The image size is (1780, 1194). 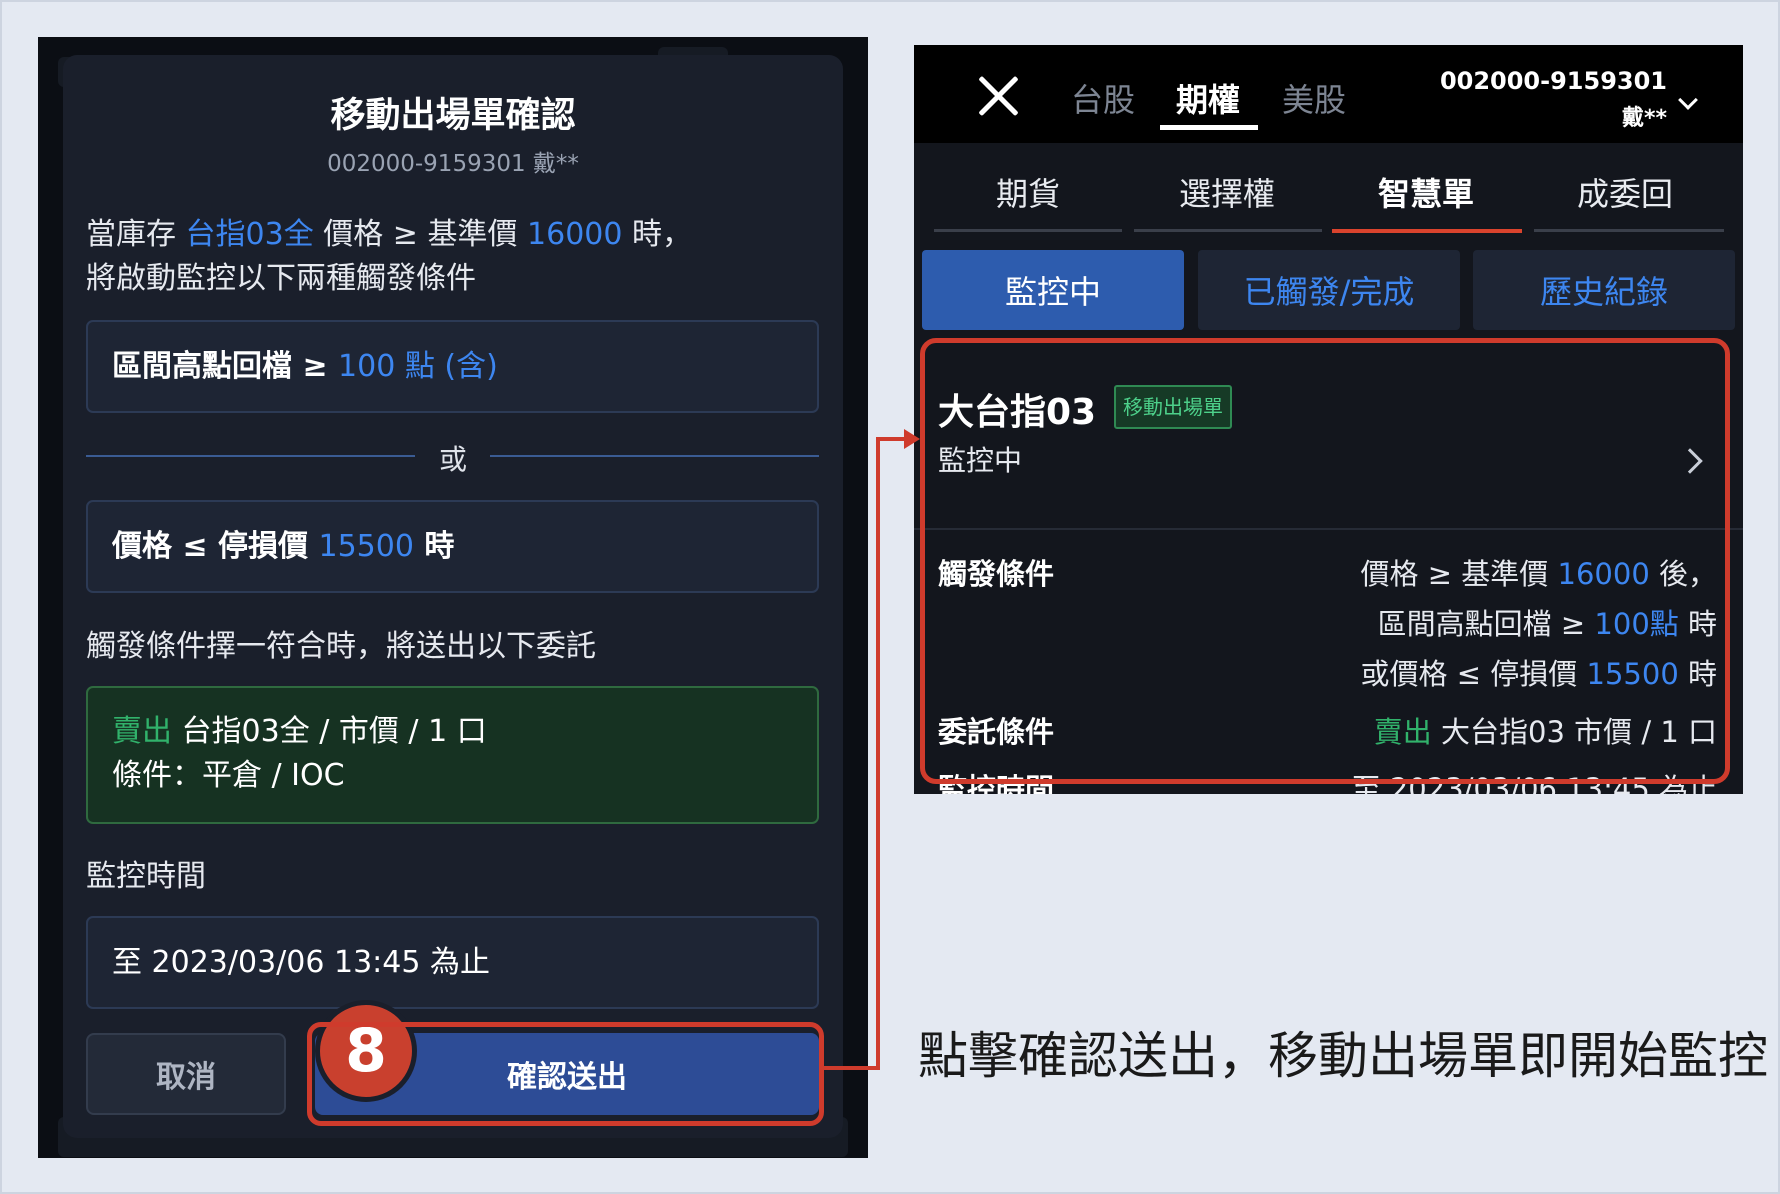 I want to click on dialog-account: 002000-9159301 戴**, so click(x=453, y=164).